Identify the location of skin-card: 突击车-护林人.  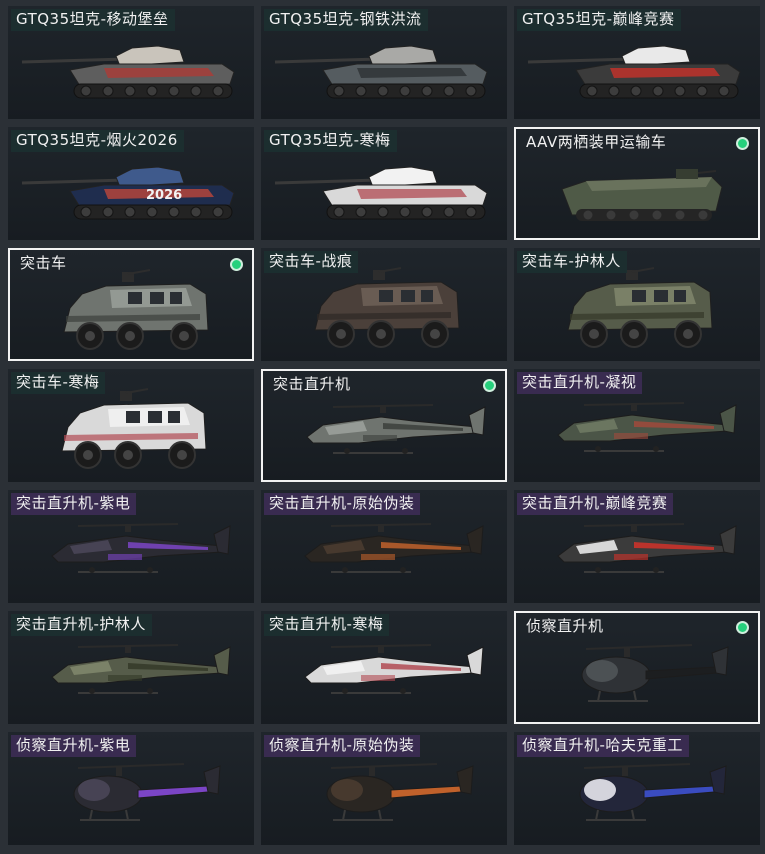
(637, 304).